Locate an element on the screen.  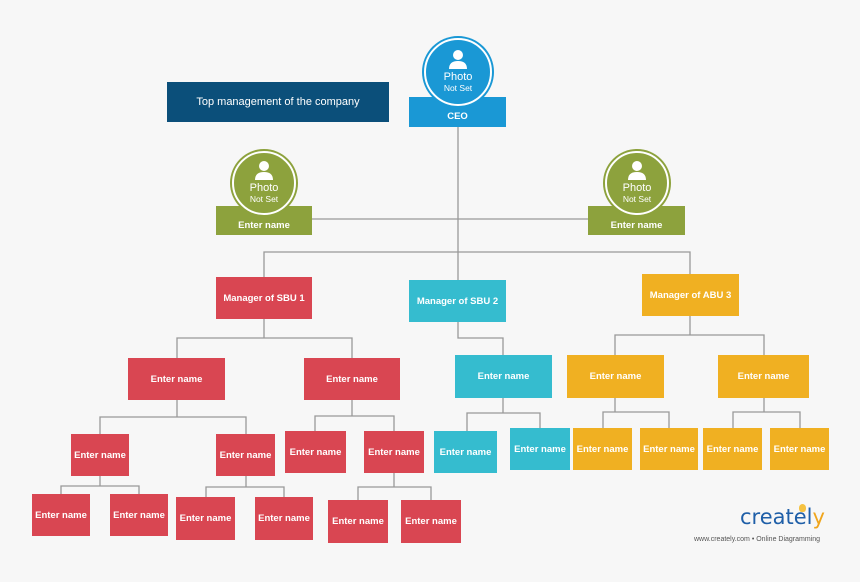
logo-accent-letter: y is located at coordinates (818, 517).